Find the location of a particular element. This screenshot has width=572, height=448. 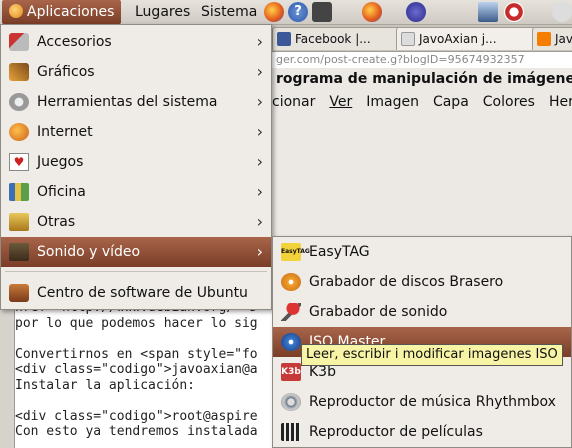

games-icon: ♥ is located at coordinates (19, 162).